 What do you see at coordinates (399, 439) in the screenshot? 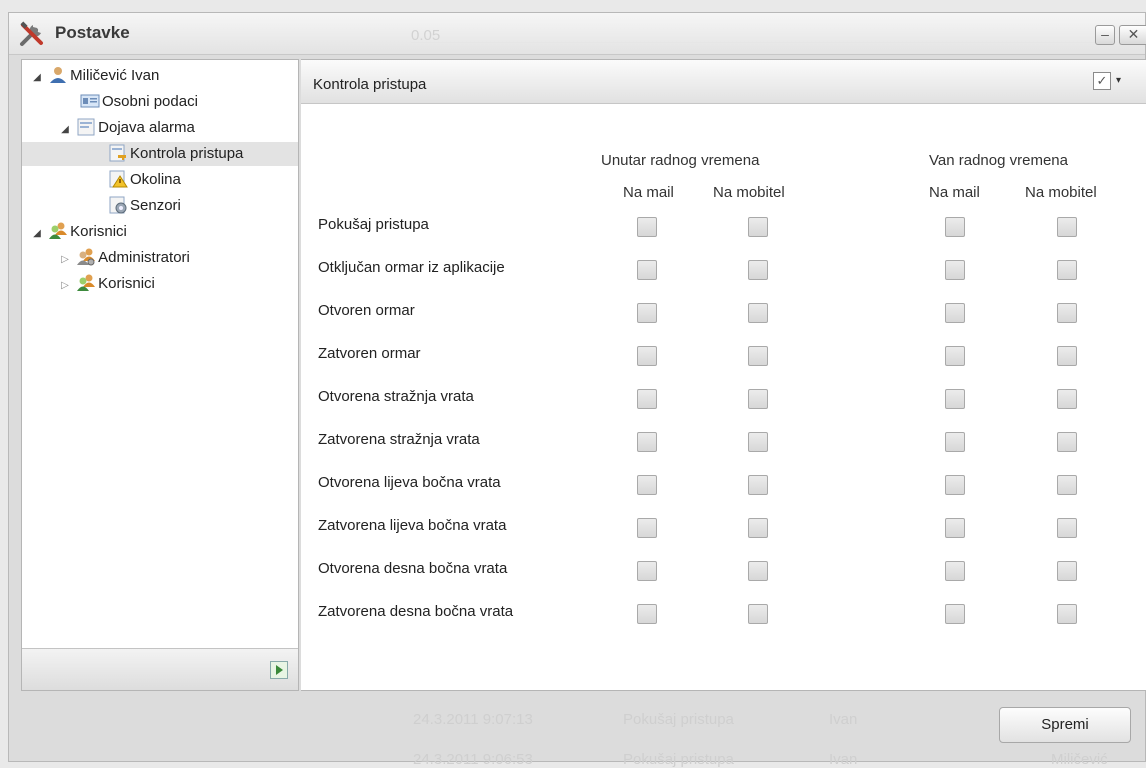
I see `row-label: Zatvorena stražnja vrata` at bounding box center [399, 439].